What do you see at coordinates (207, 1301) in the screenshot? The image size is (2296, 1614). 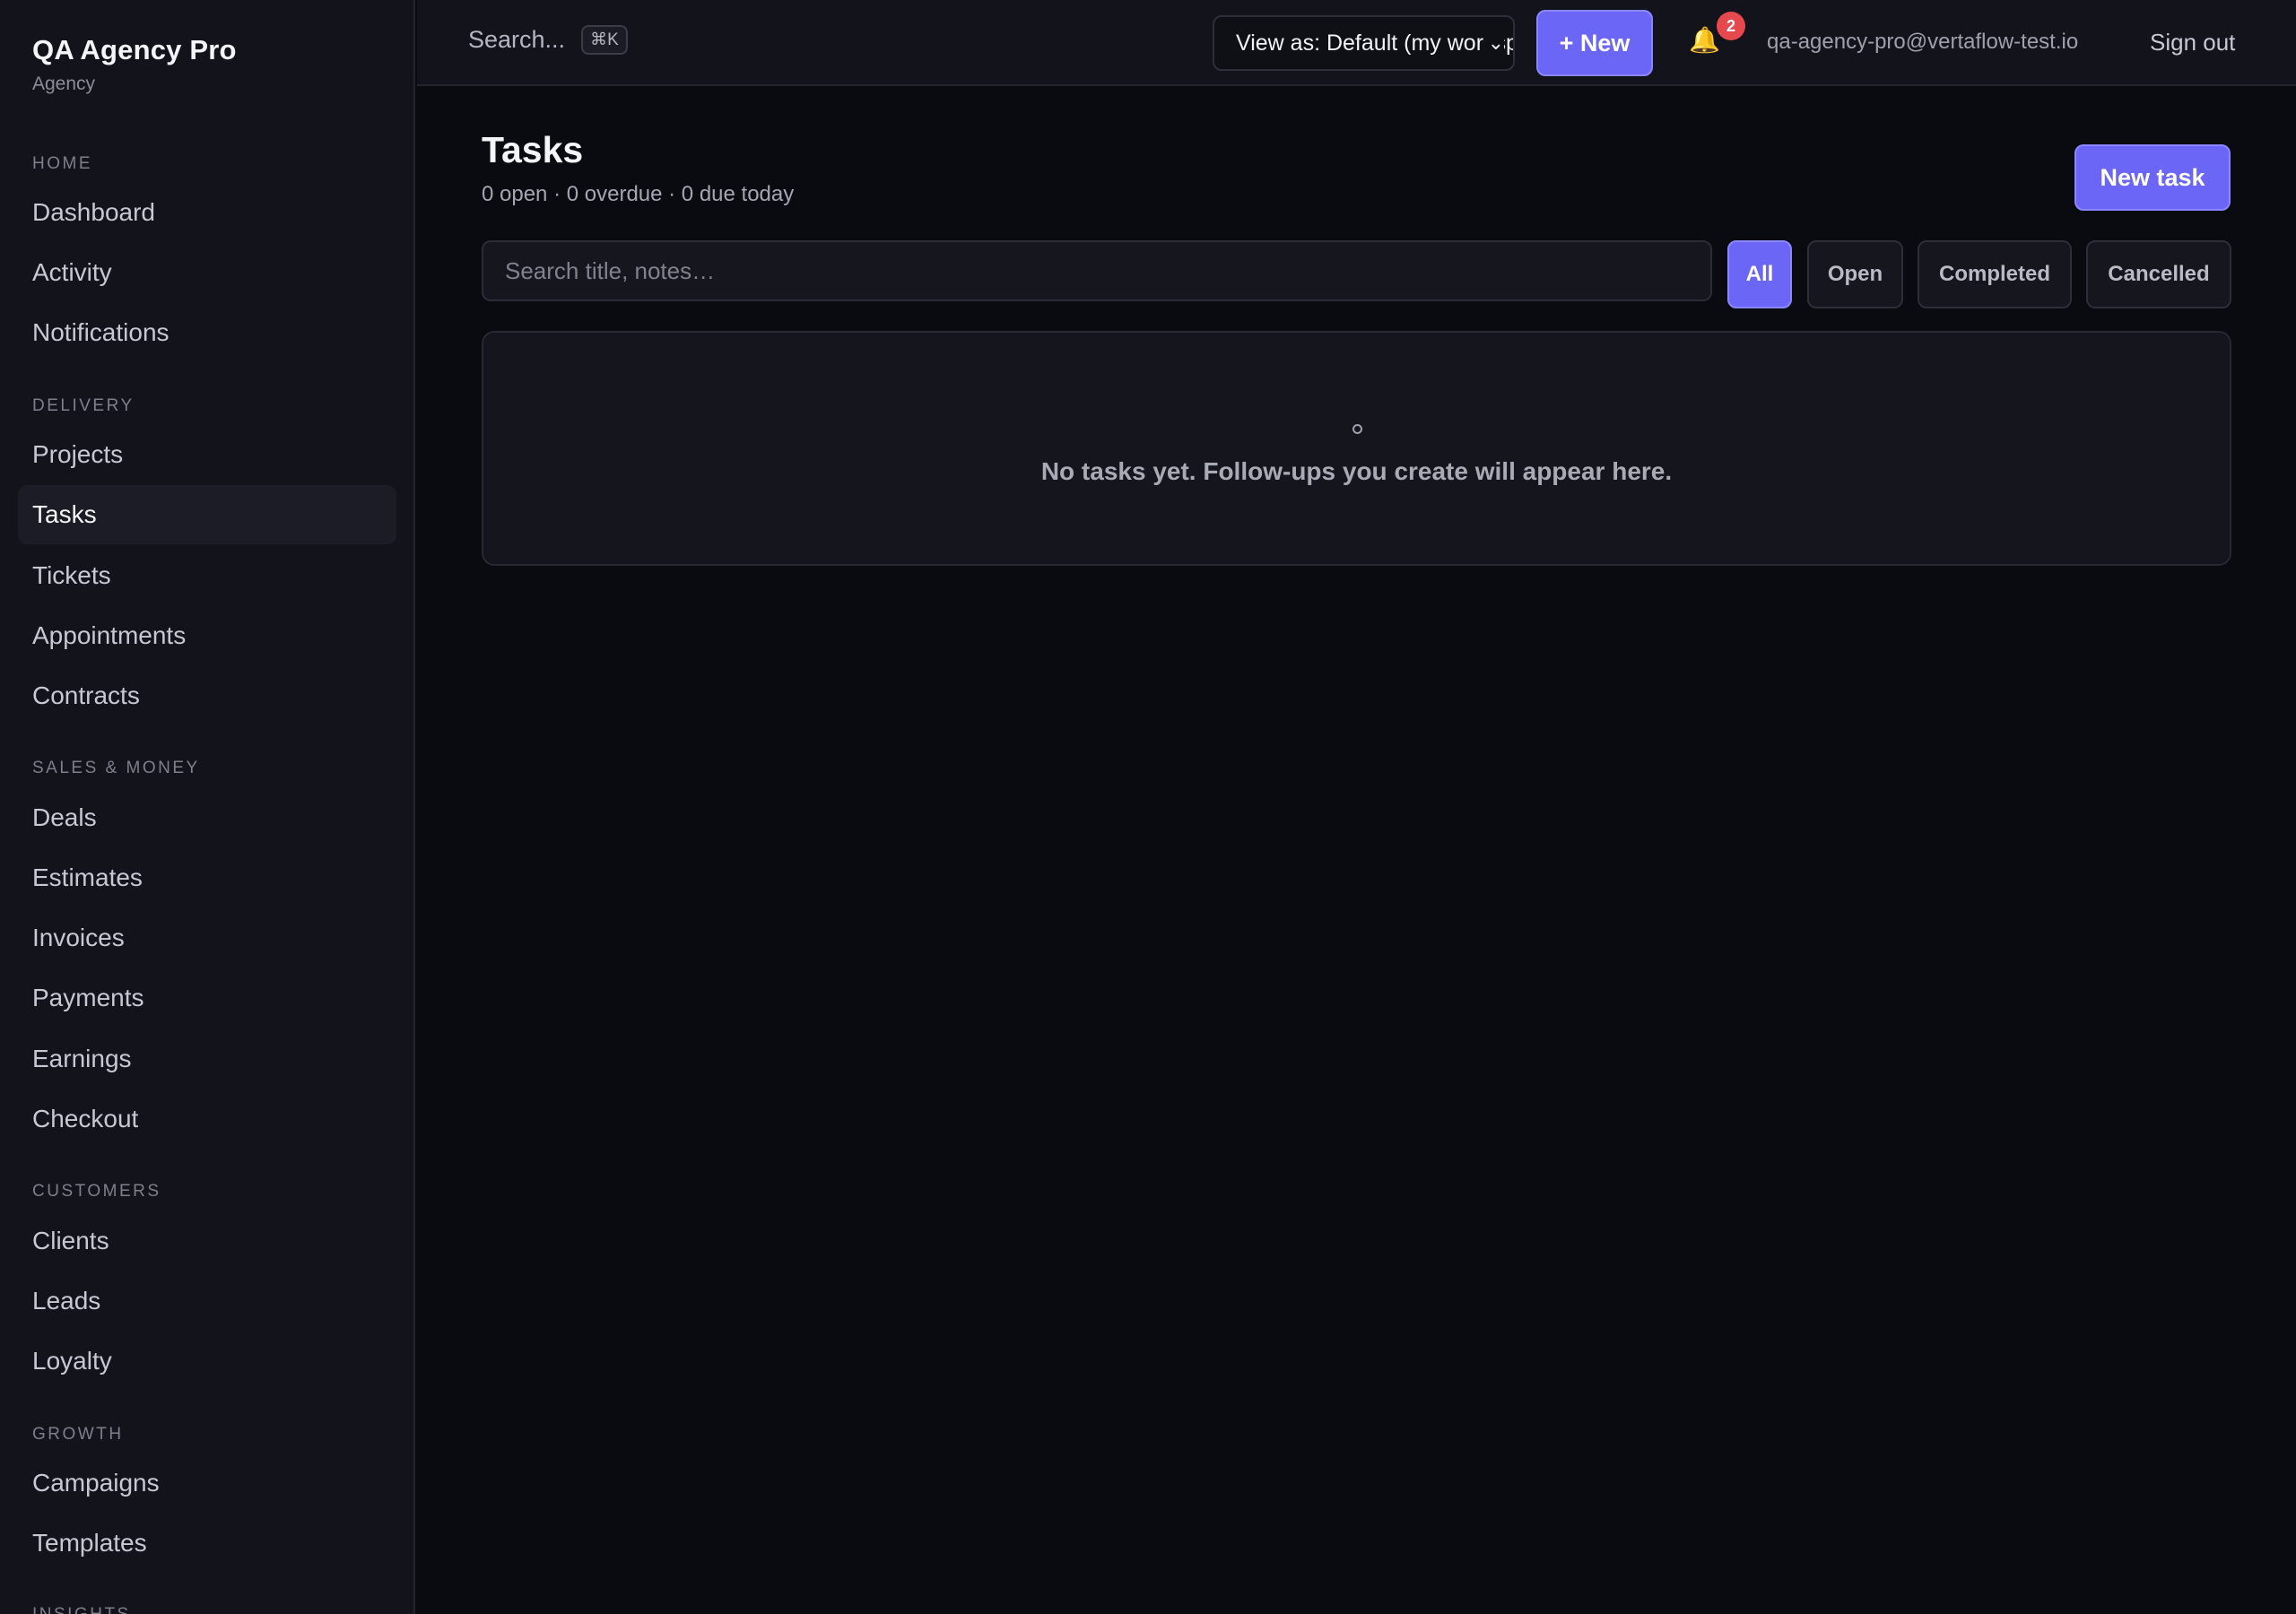 I see `sidebar-item-leads: Leads` at bounding box center [207, 1301].